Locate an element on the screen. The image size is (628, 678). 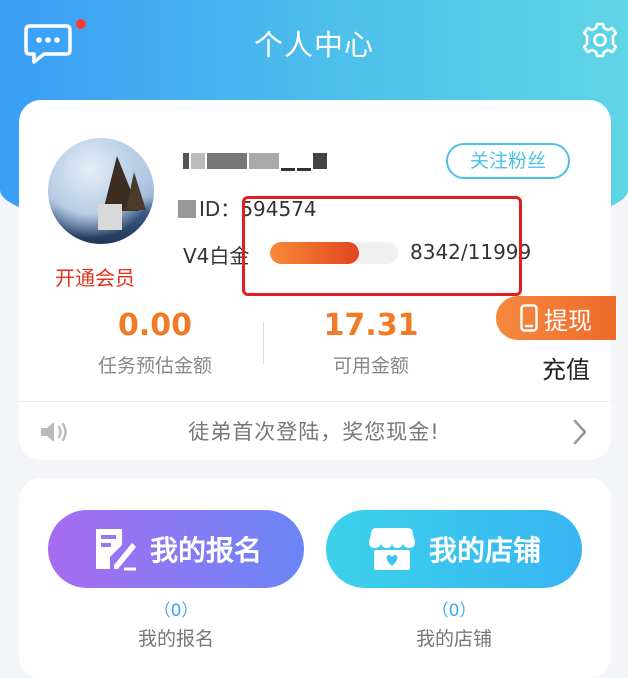
my-shop-label: 我的店铺 is located at coordinates (484, 550).